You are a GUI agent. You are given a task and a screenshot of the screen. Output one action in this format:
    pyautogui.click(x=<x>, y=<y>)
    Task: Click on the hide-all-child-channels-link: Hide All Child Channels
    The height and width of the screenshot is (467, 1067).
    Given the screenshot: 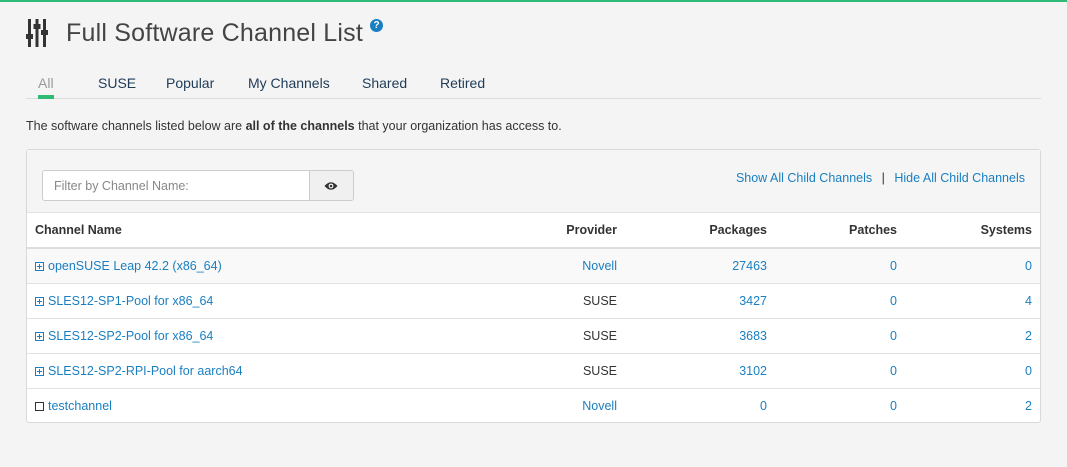 What is the action you would take?
    pyautogui.click(x=959, y=178)
    